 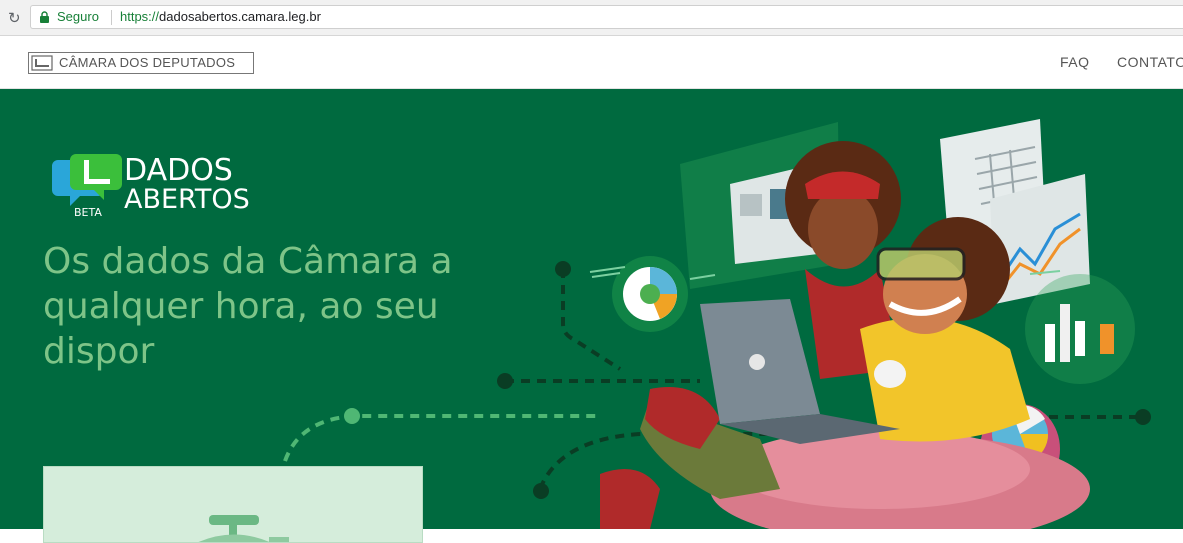 I want to click on logo-beta-badge: BETA, so click(x=88, y=212).